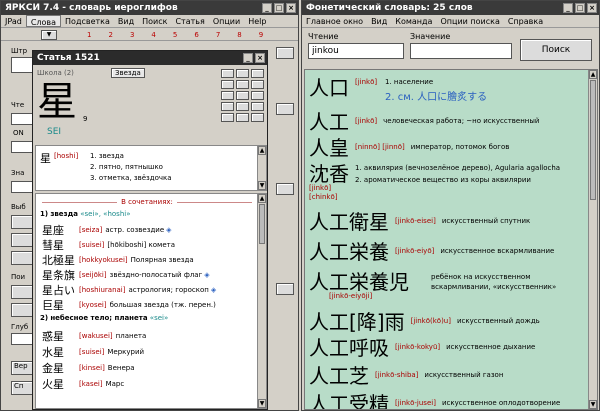 This screenshot has width=600, height=411. Describe the element at coordinates (129, 290) in the screenshot. I see `comb-row: 星占い [hoshiuranai] астрология; гороскоп ◈` at that location.